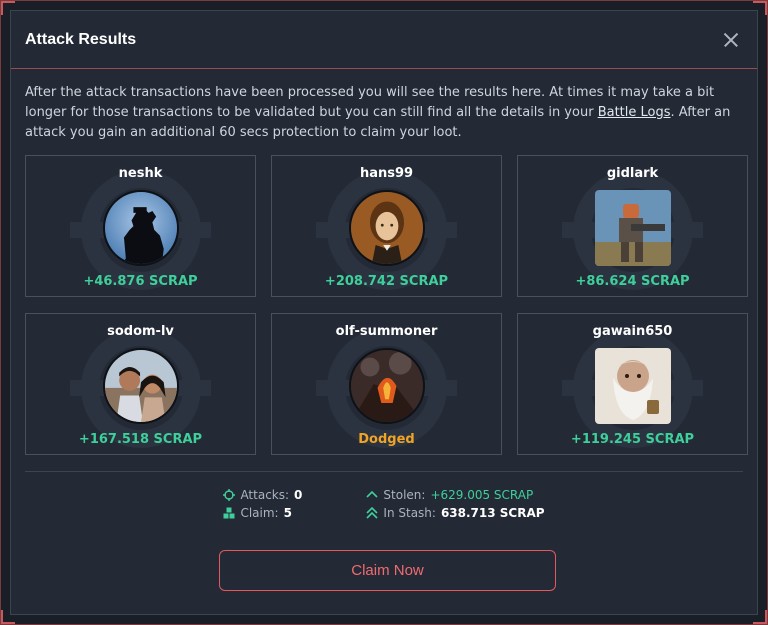 This screenshot has height=625, width=768. Describe the element at coordinates (140, 439) in the screenshot. I see `result-value: +167.518 SCRAP` at that location.